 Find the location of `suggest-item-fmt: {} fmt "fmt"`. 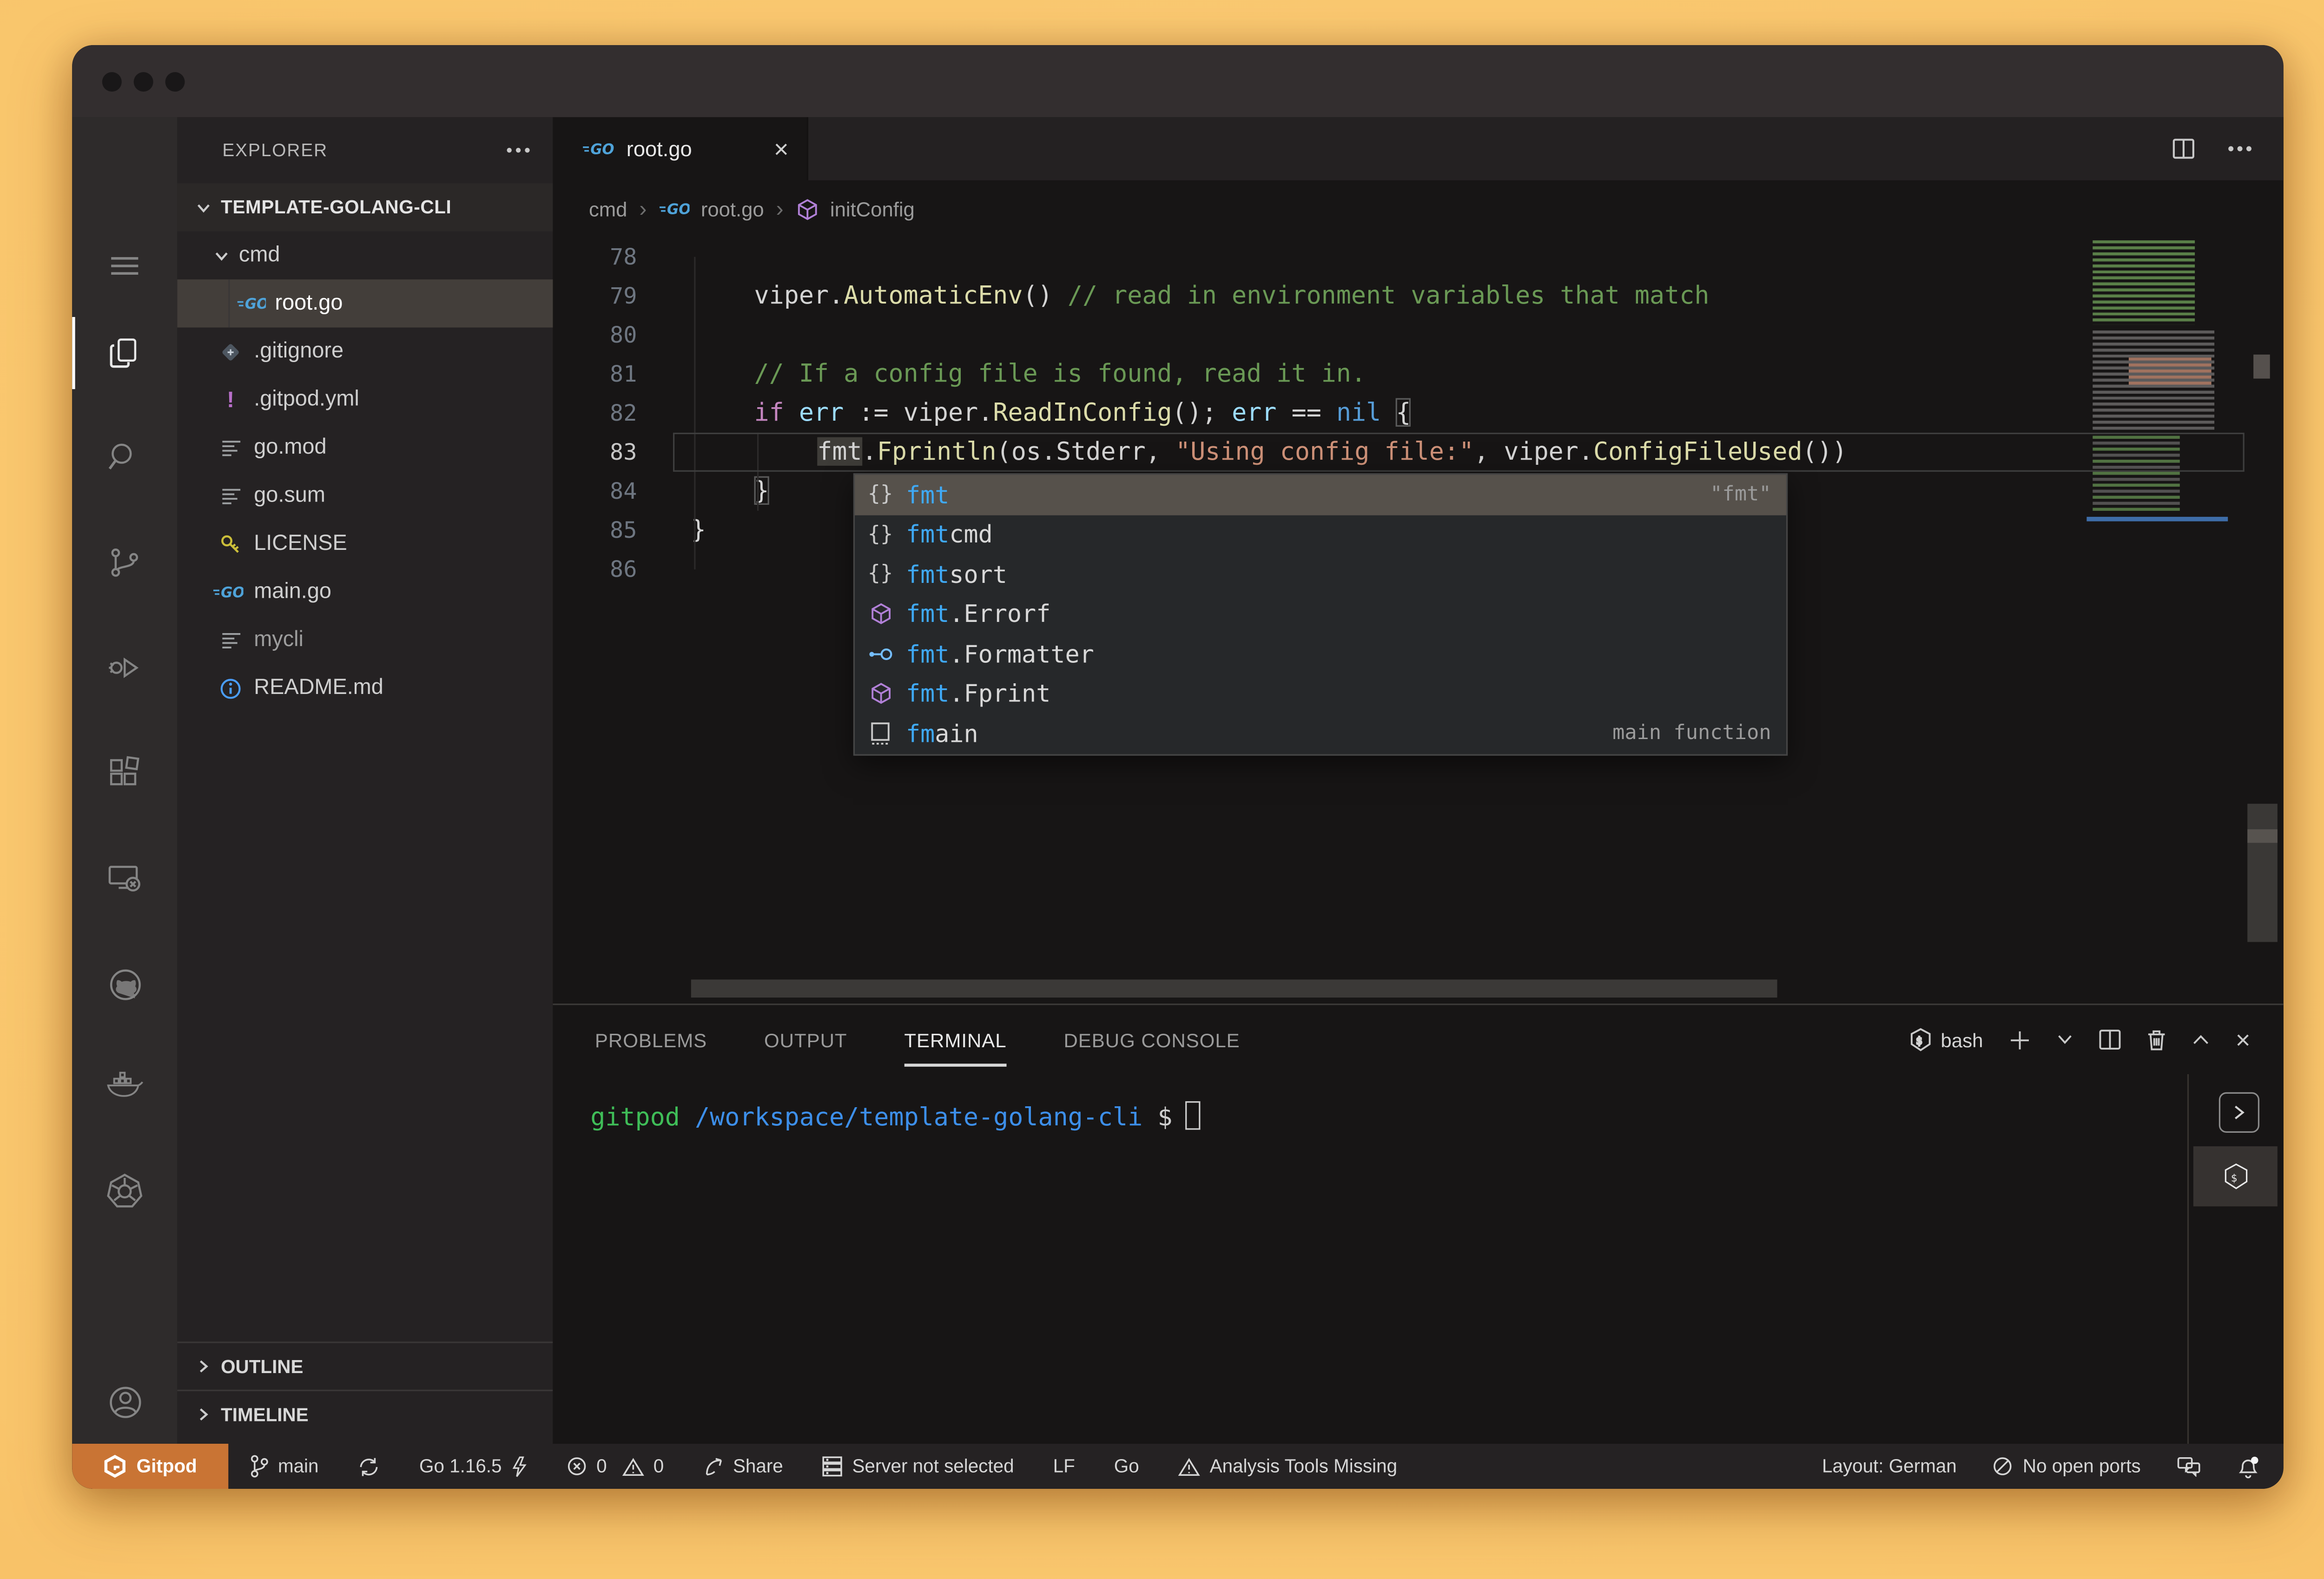

suggest-item-fmt: {} fmt "fmt" is located at coordinates (1320, 495).